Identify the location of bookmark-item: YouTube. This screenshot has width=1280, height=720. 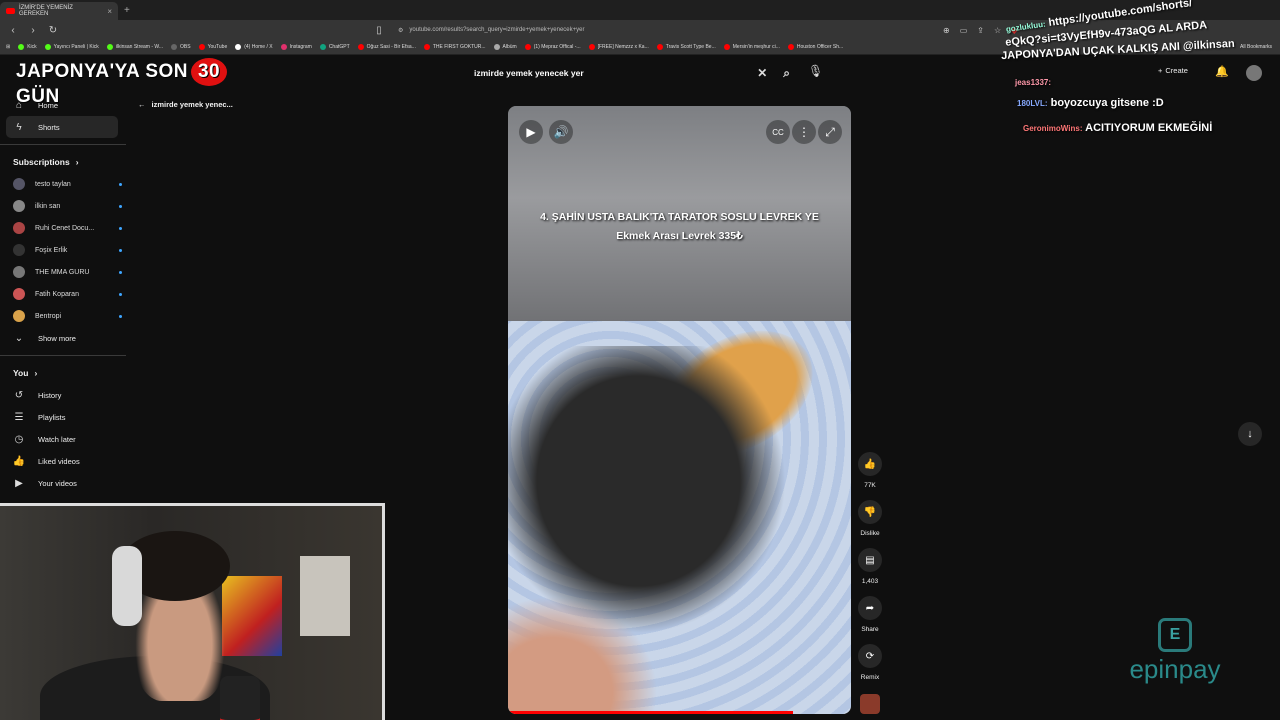
(213, 47).